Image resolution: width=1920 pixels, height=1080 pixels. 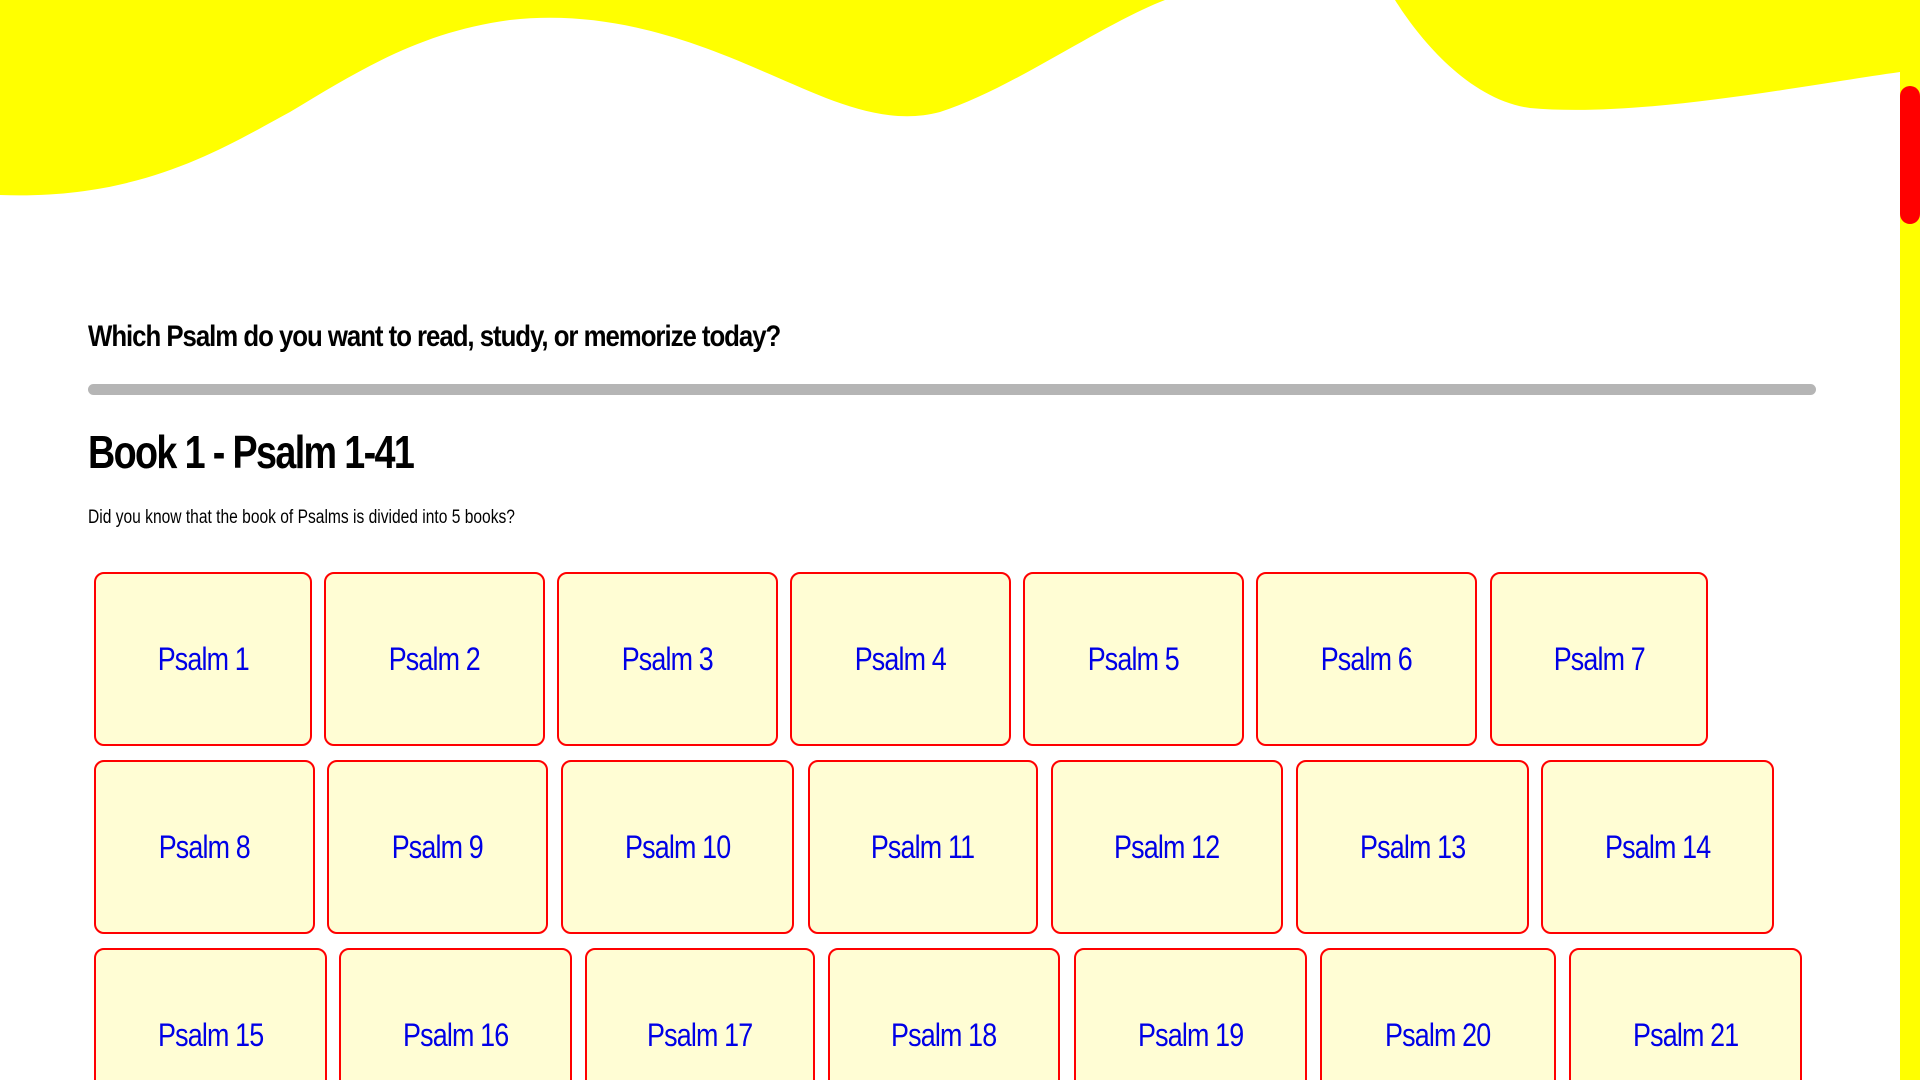 I want to click on psalm-tile: Psalm 5, so click(x=1133, y=659).